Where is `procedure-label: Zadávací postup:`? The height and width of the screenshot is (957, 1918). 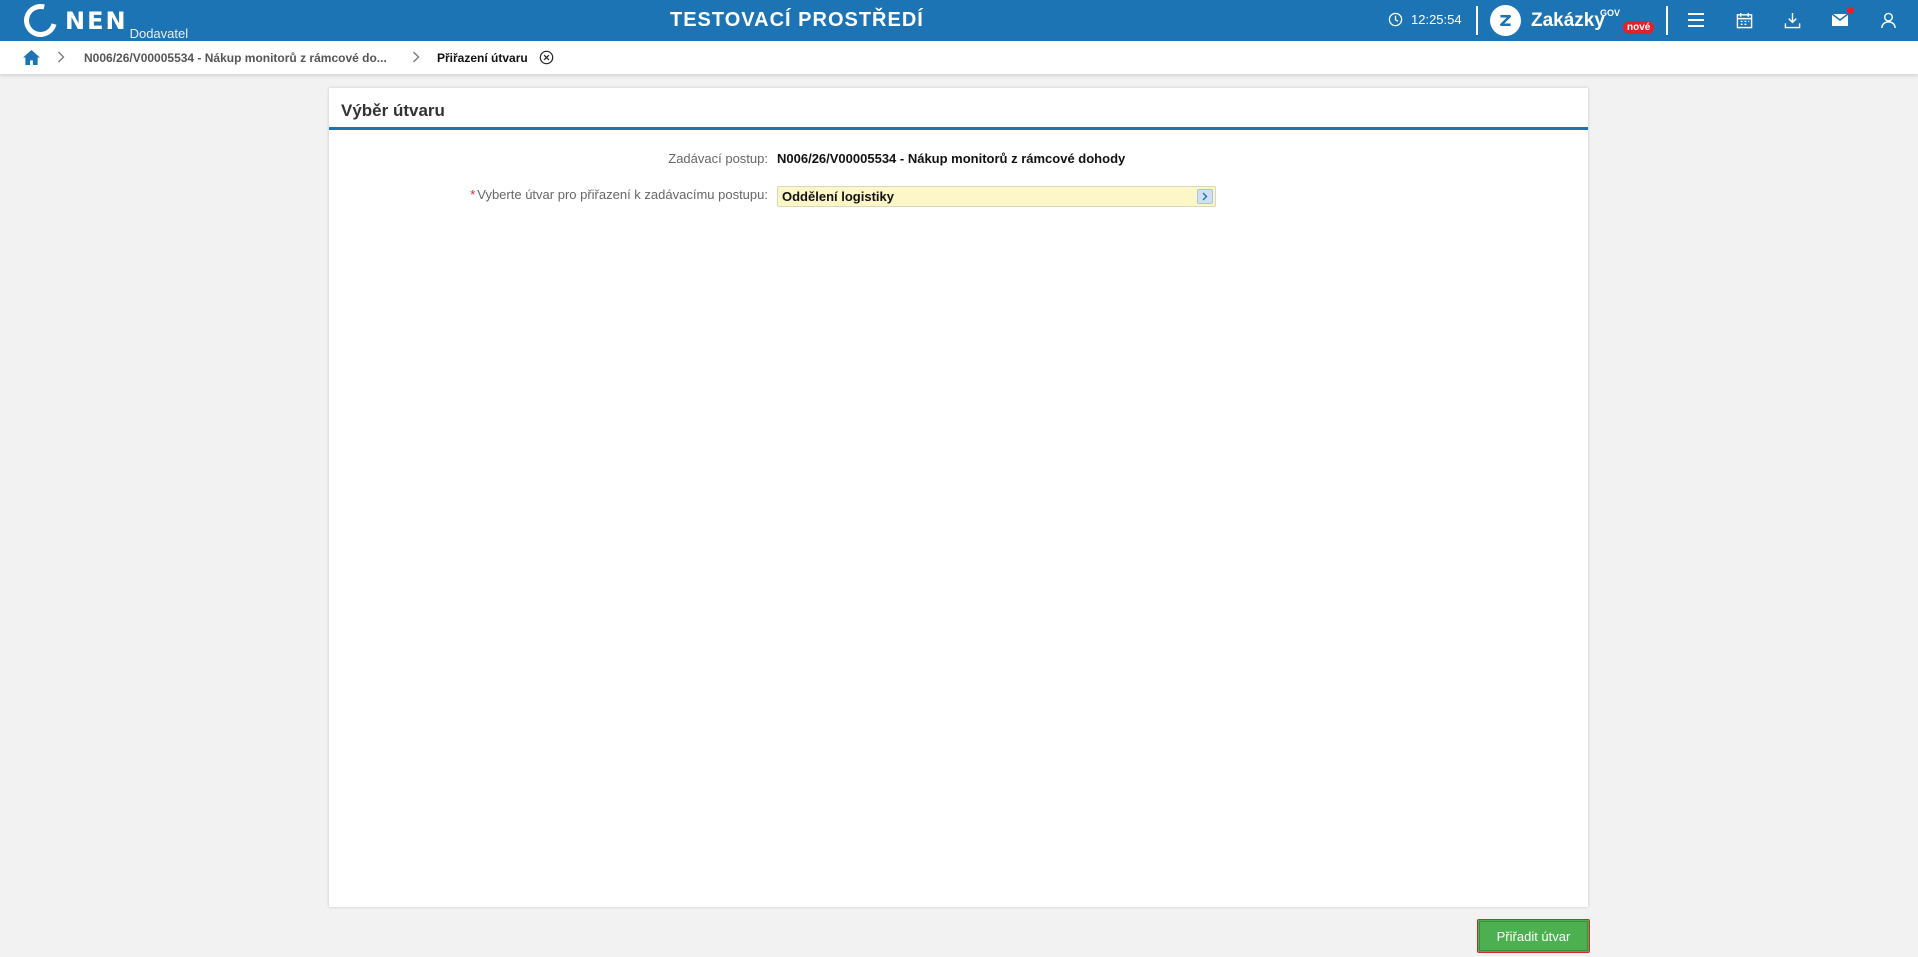
procedure-label: Zadávací postup: is located at coordinates (718, 158).